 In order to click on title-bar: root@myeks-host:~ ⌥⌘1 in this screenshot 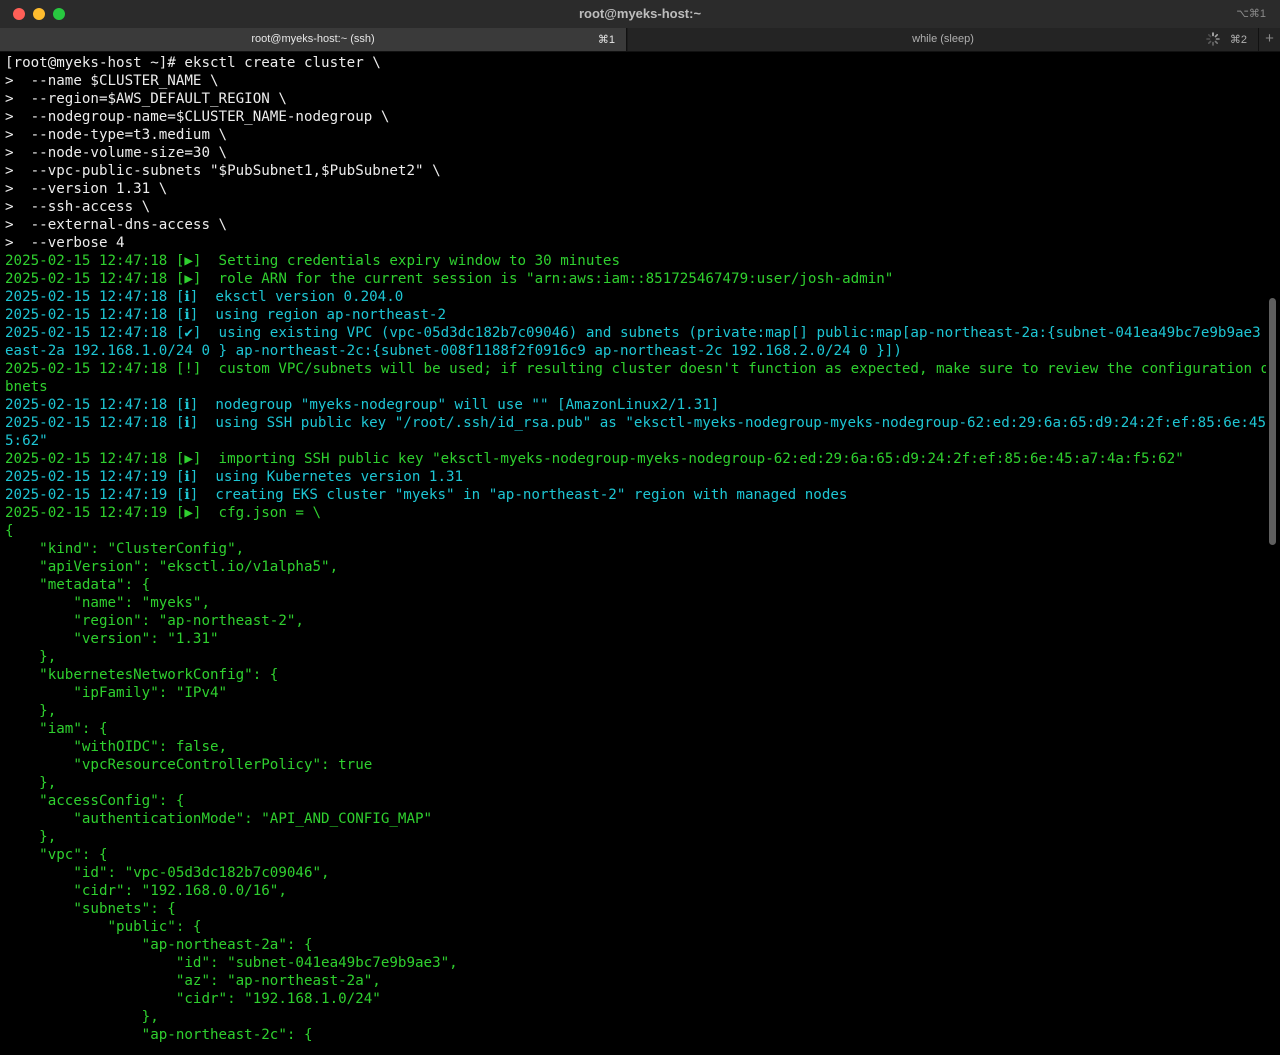, I will do `click(640, 14)`.